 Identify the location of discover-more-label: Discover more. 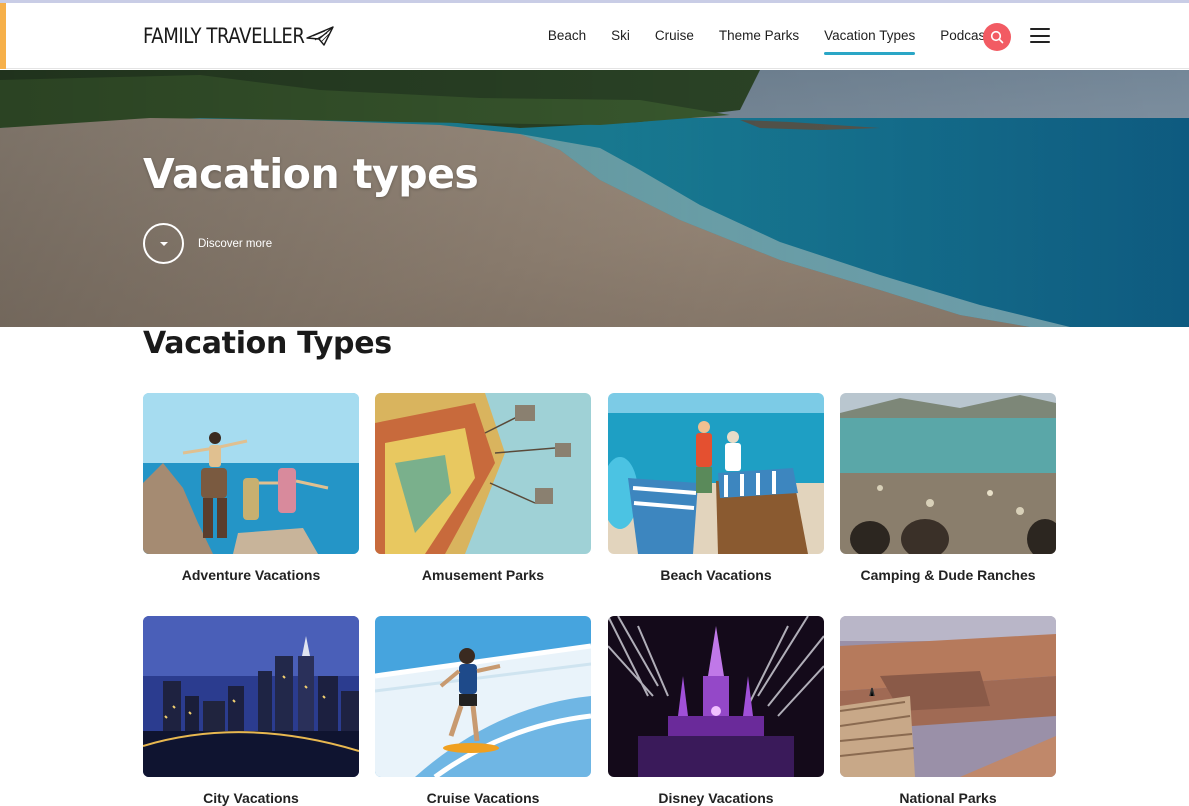
(235, 243).